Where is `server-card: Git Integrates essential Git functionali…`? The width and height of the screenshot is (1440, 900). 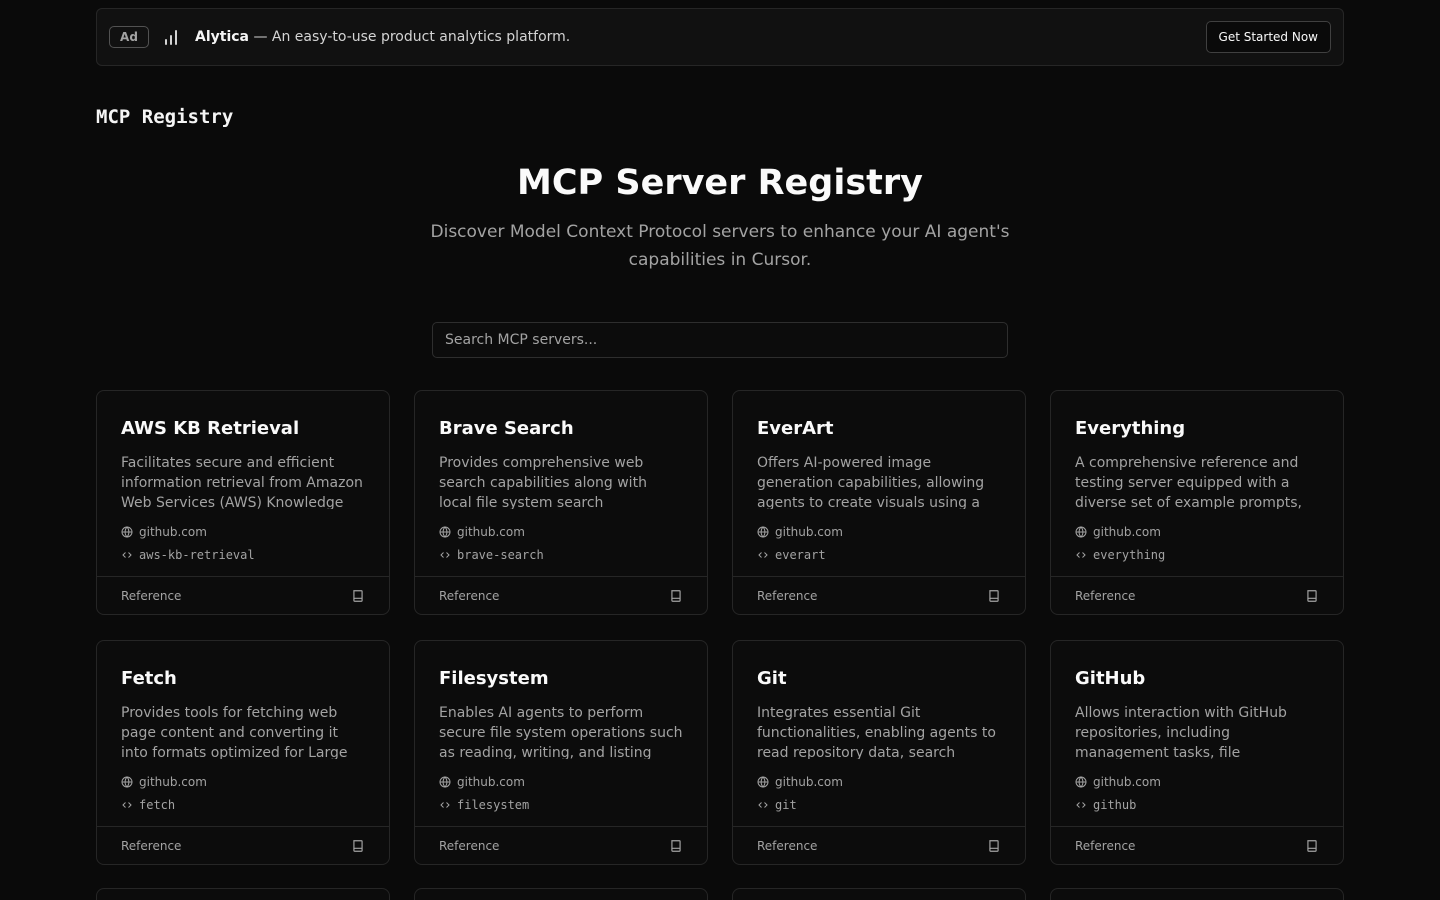 server-card: Git Integrates essential Git functionali… is located at coordinates (879, 752).